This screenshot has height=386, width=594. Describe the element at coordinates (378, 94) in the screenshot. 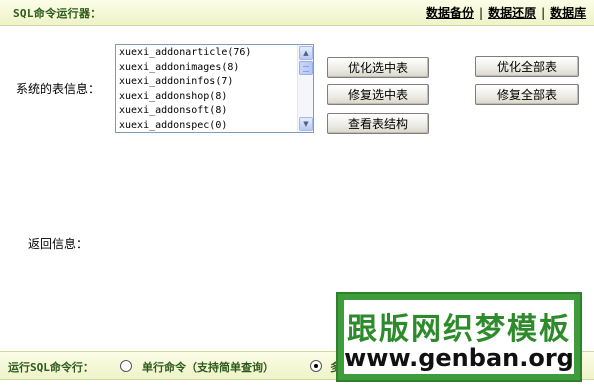

I see `repair-selected-button: 修复选中表` at that location.